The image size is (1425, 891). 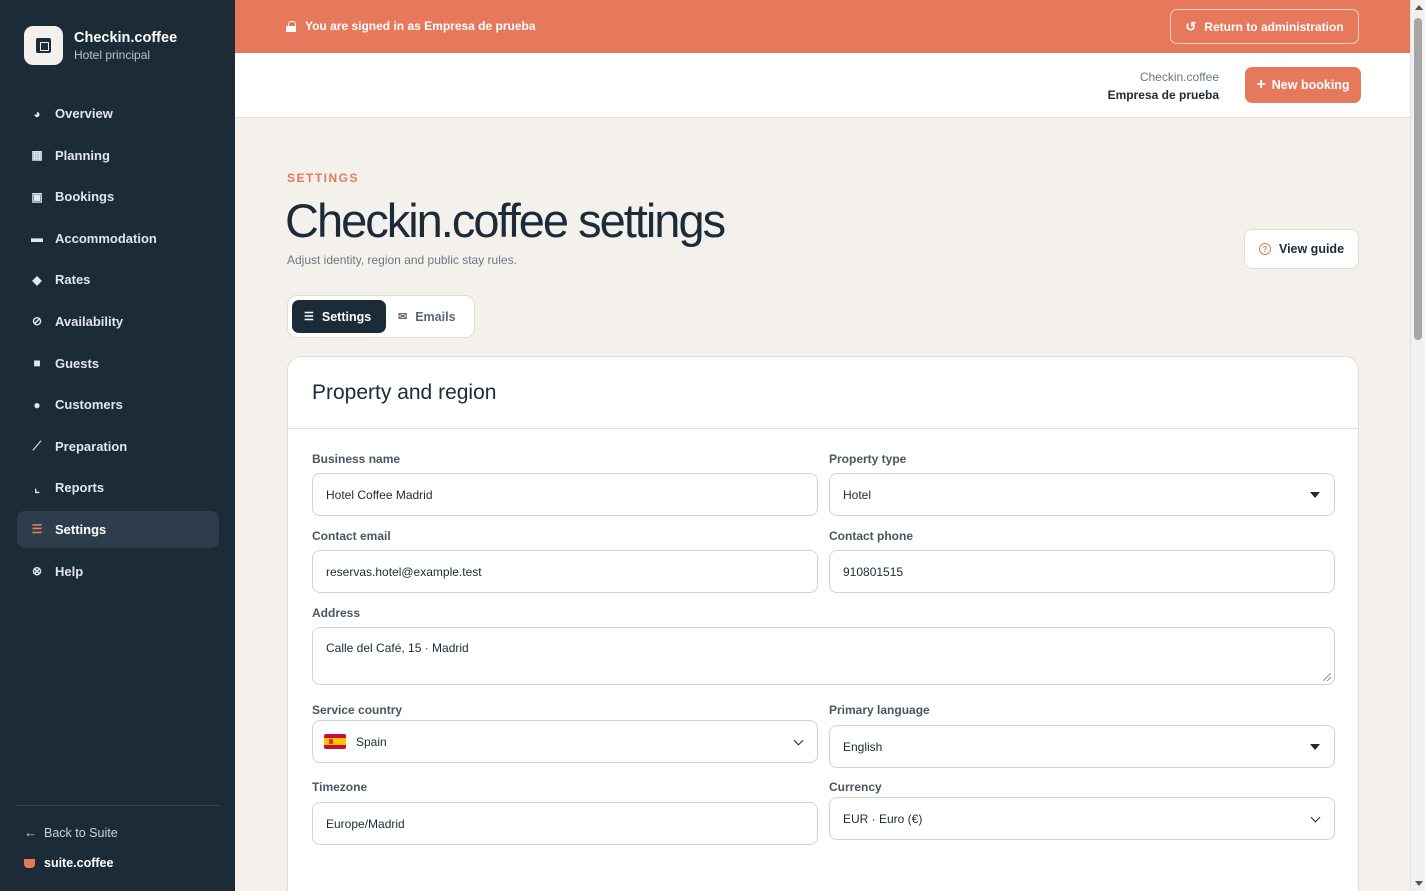 What do you see at coordinates (1264, 249) in the screenshot?
I see `question-circle-icon: ?` at bounding box center [1264, 249].